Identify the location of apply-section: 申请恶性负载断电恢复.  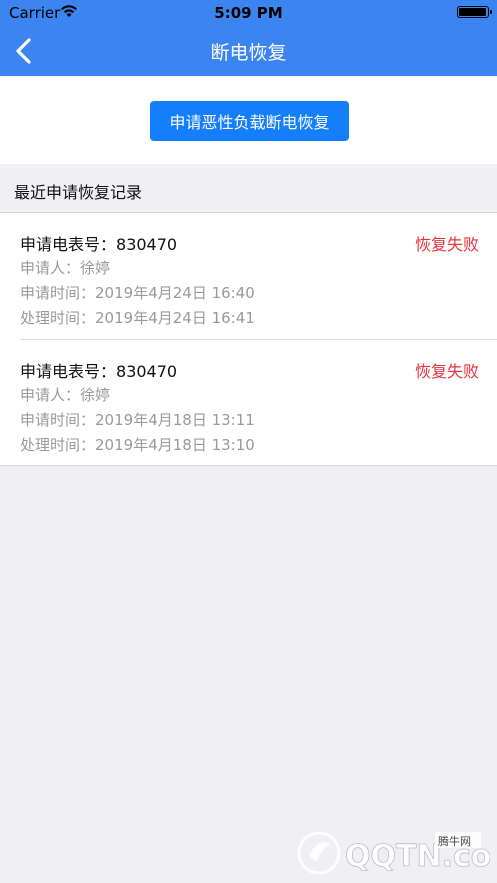
(248, 120).